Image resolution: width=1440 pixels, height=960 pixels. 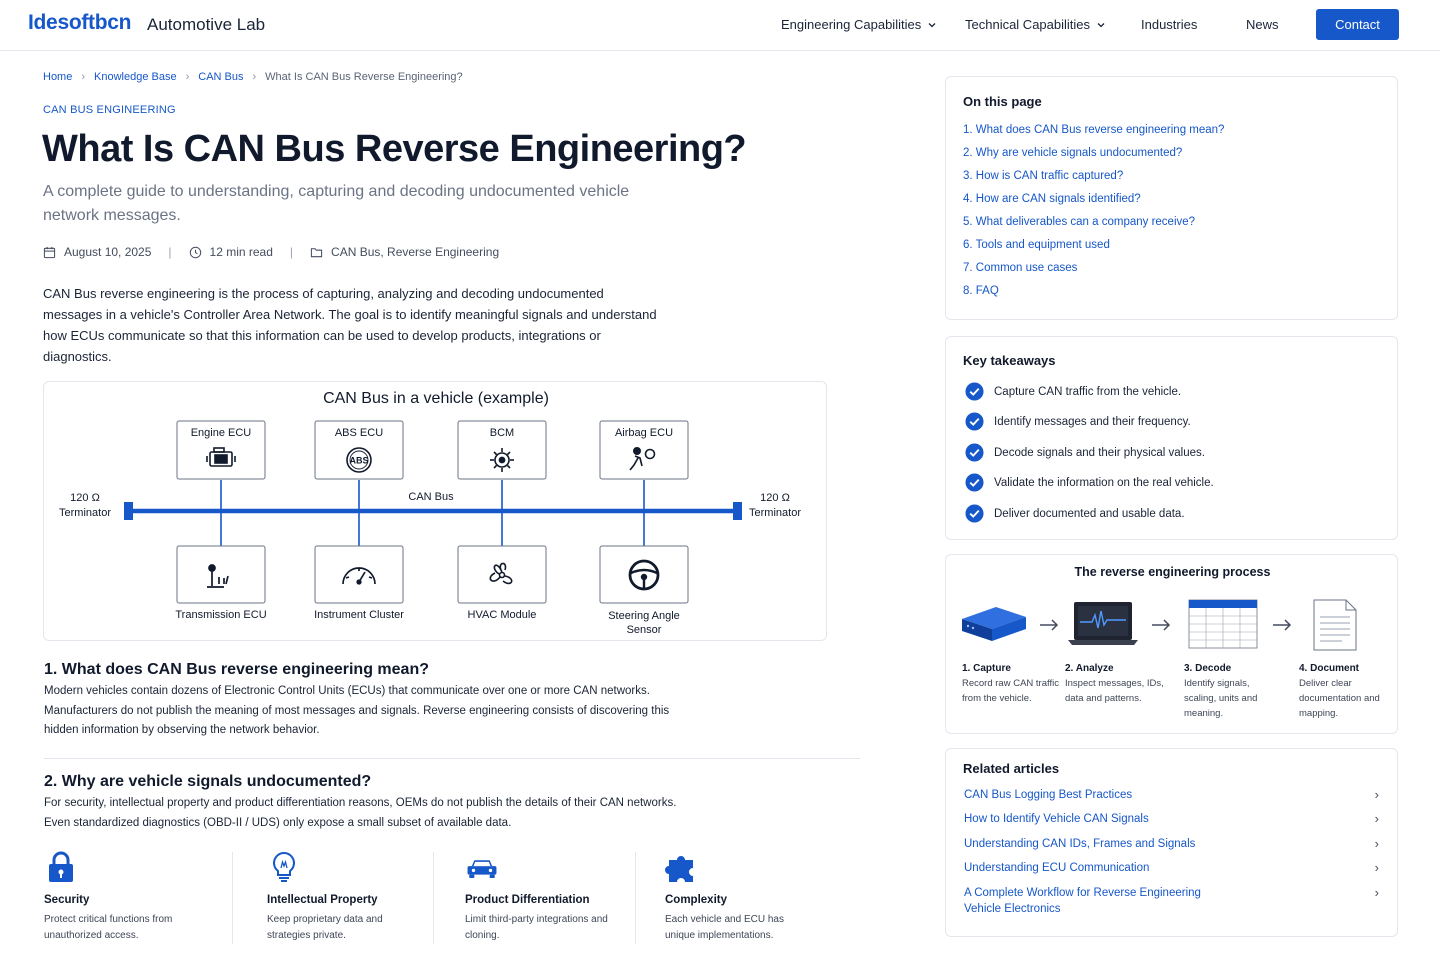 What do you see at coordinates (1020, 268) in the screenshot?
I see `toc-item: 7. Common use cases` at bounding box center [1020, 268].